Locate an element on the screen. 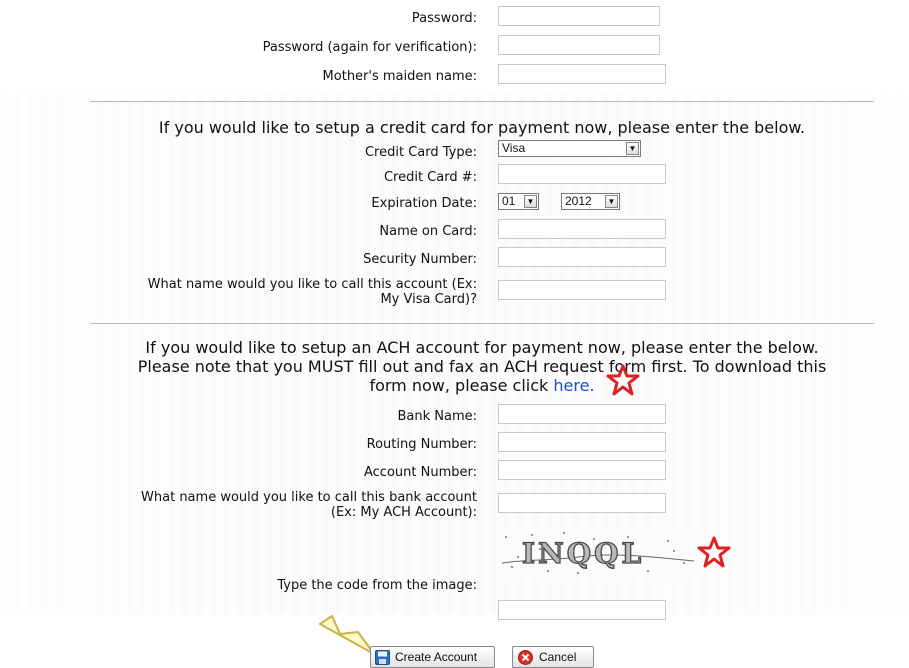 The height and width of the screenshot is (668, 909). card-type-label: Credit Card Type: is located at coordinates (420, 152).